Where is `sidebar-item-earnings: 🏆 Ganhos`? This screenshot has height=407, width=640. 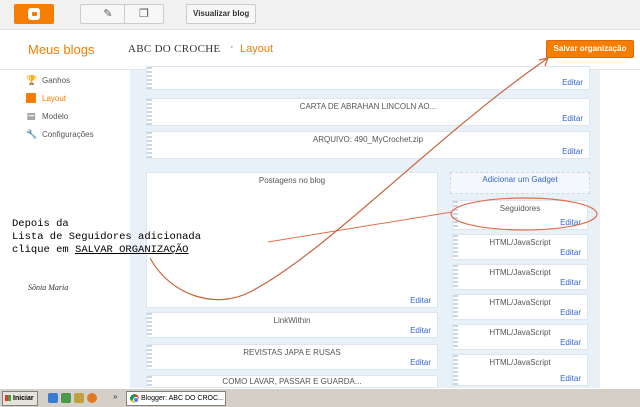 sidebar-item-earnings: 🏆 Ganhos is located at coordinates (48, 80).